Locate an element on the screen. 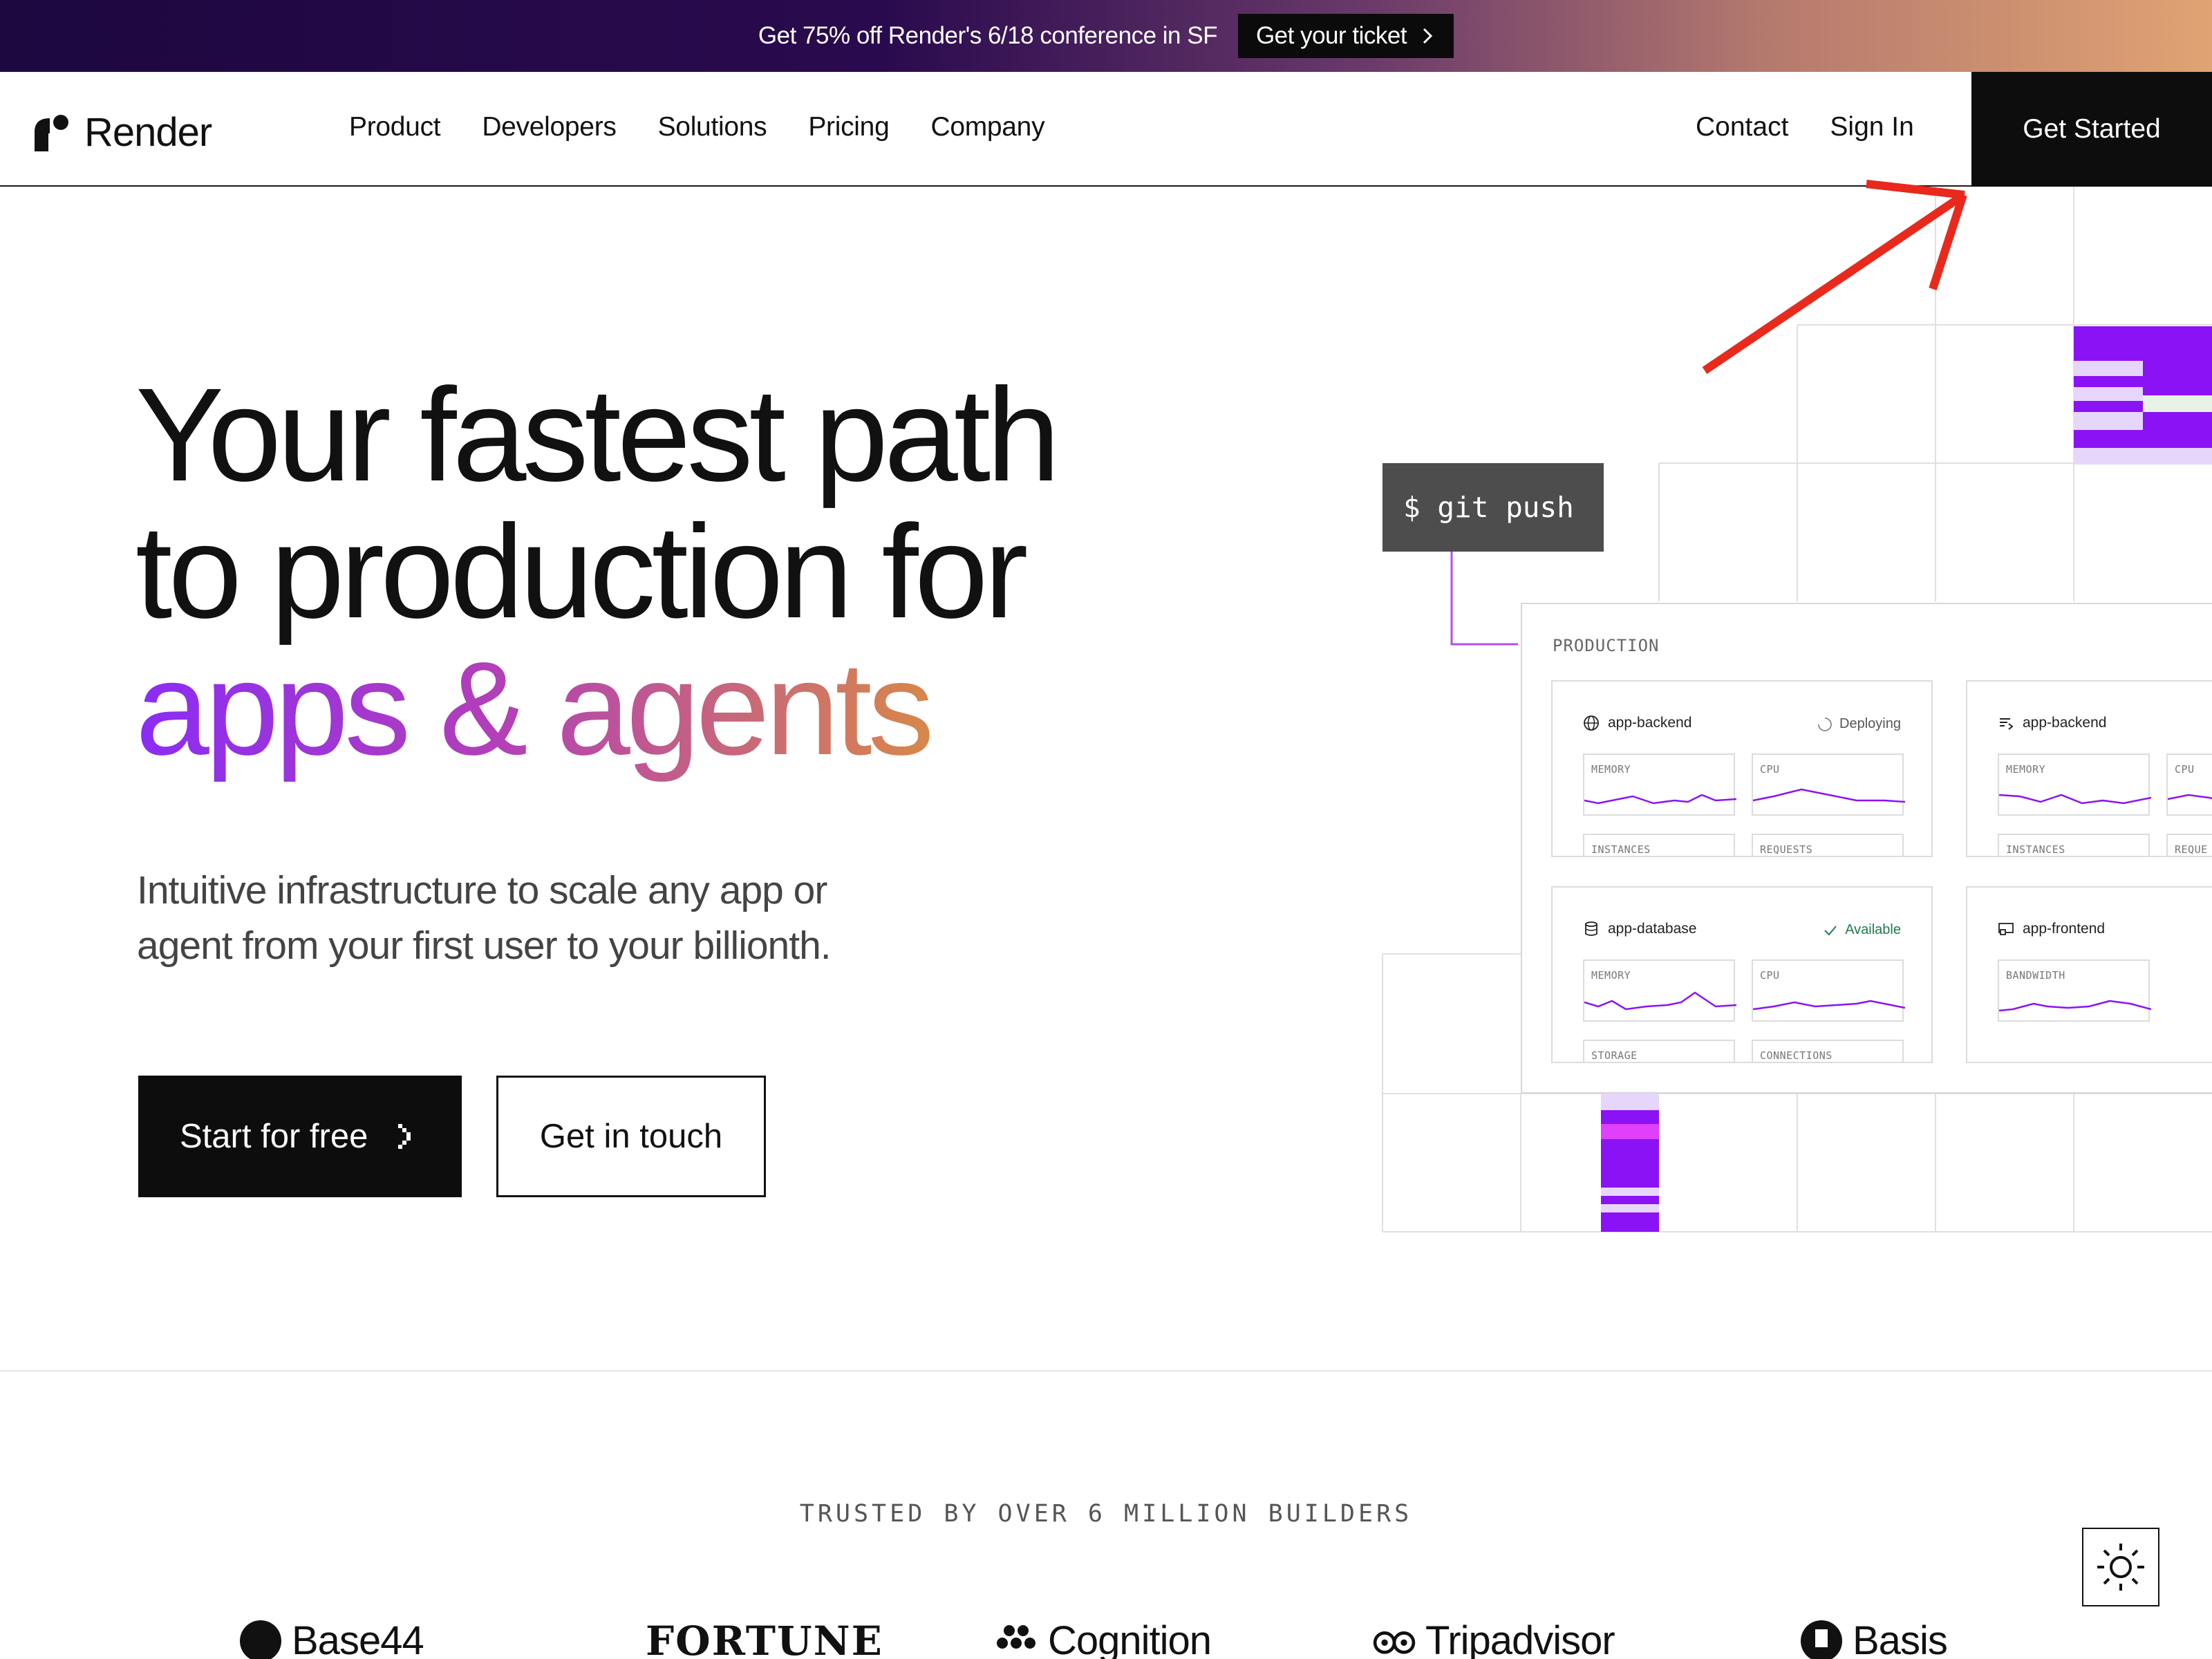 The image size is (2212, 1659). status-text: Available is located at coordinates (1873, 929).